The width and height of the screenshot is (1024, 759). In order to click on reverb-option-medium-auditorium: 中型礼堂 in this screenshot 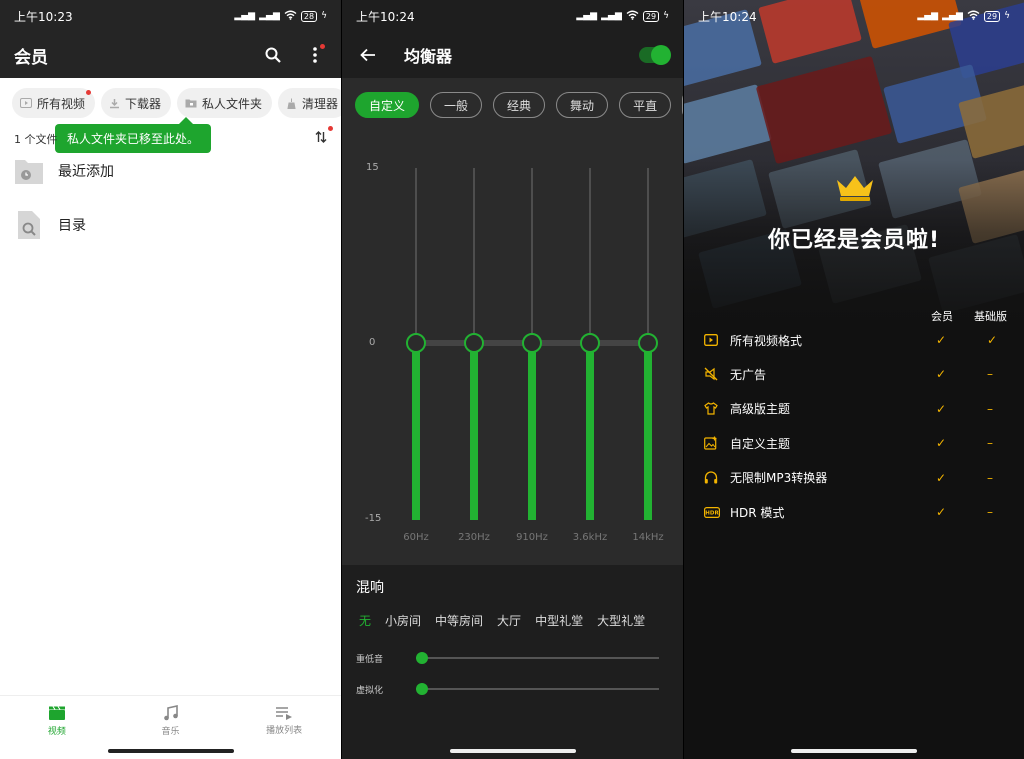, I will do `click(559, 620)`.